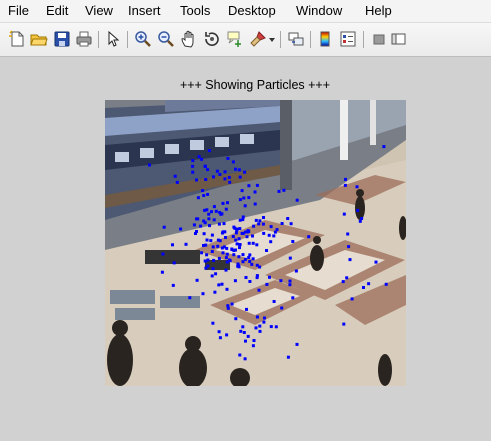  I want to click on insert-legend-icon, so click(348, 39).